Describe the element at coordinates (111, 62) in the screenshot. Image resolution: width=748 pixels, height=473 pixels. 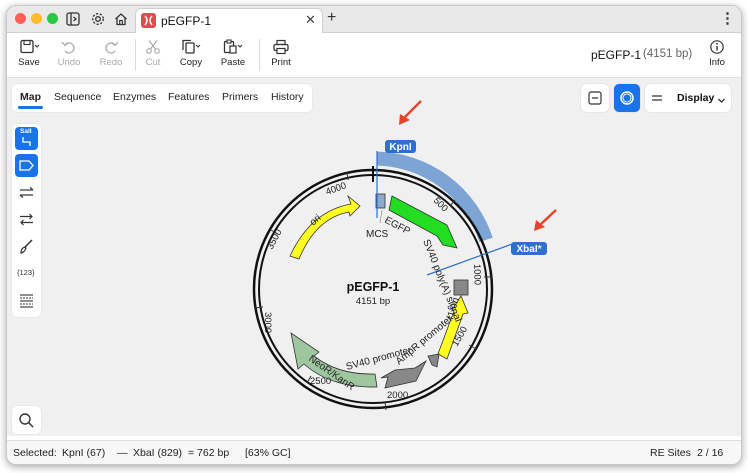
I see `redo-label: Redo` at that location.